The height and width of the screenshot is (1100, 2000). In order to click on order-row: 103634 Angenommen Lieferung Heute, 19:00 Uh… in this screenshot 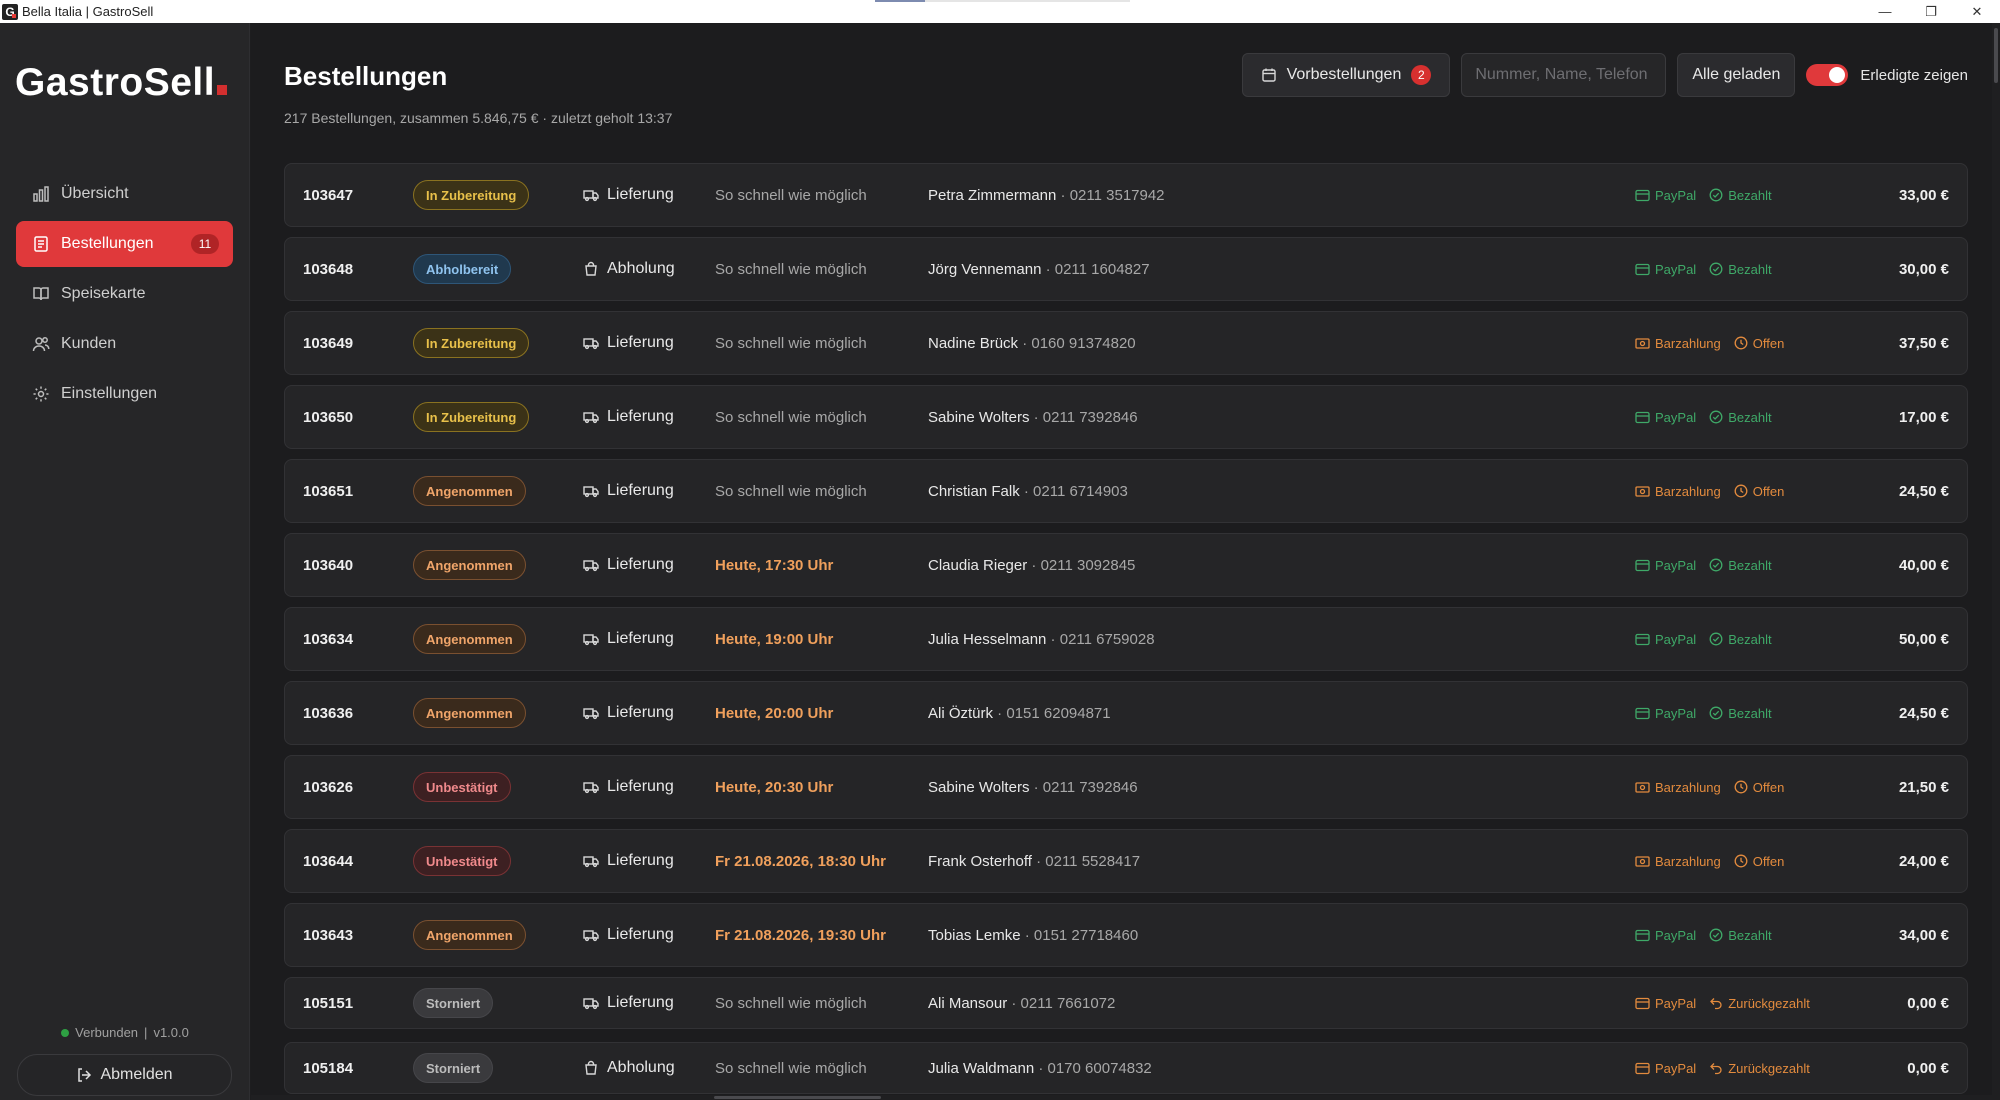, I will do `click(1126, 639)`.